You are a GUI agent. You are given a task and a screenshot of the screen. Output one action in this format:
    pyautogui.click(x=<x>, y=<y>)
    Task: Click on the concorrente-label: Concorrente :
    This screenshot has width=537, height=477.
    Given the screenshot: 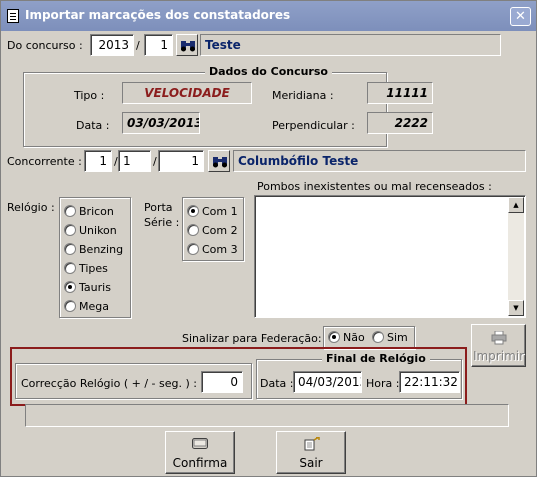 What is the action you would take?
    pyautogui.click(x=44, y=161)
    